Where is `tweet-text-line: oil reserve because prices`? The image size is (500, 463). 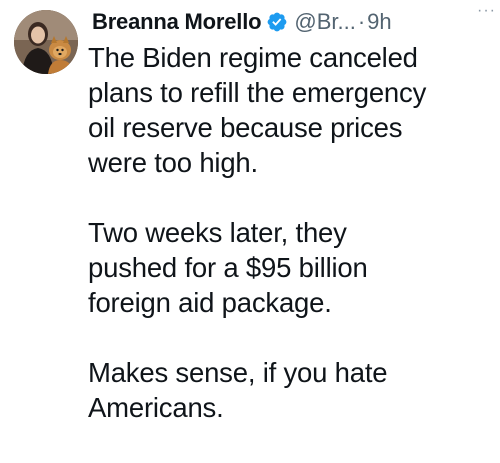
tweet-text-line: oil reserve because prices is located at coordinates (245, 127).